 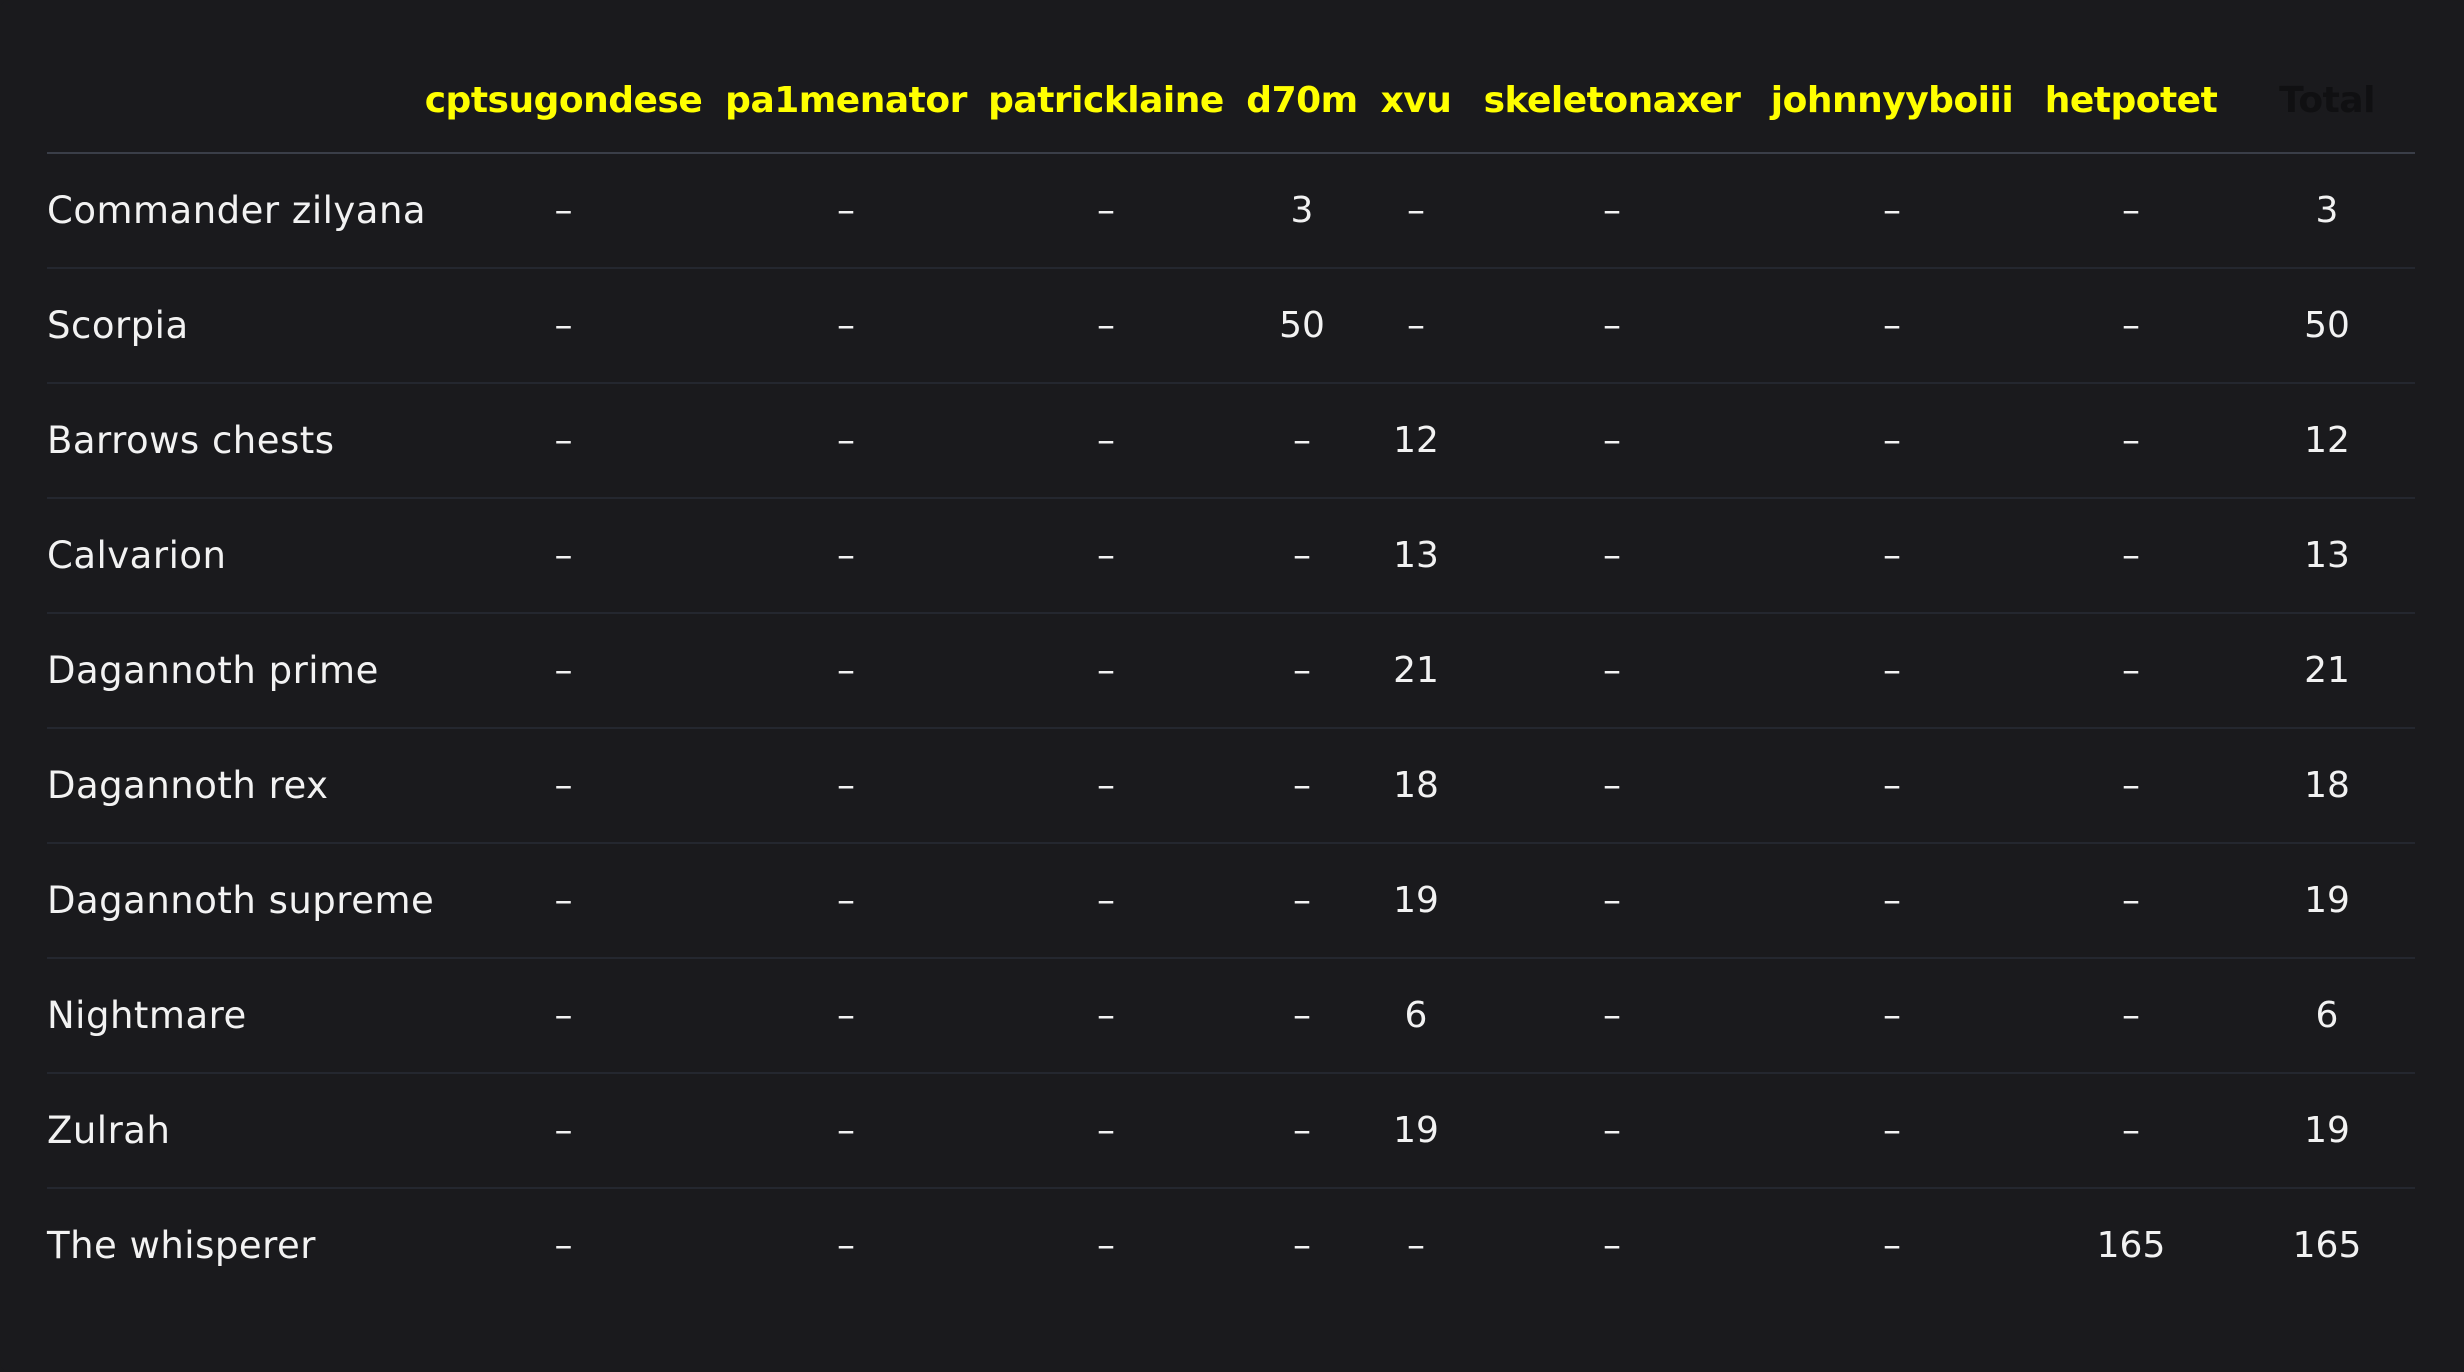 I want to click on kill-count-cell: 6, so click(x=1416, y=1016).